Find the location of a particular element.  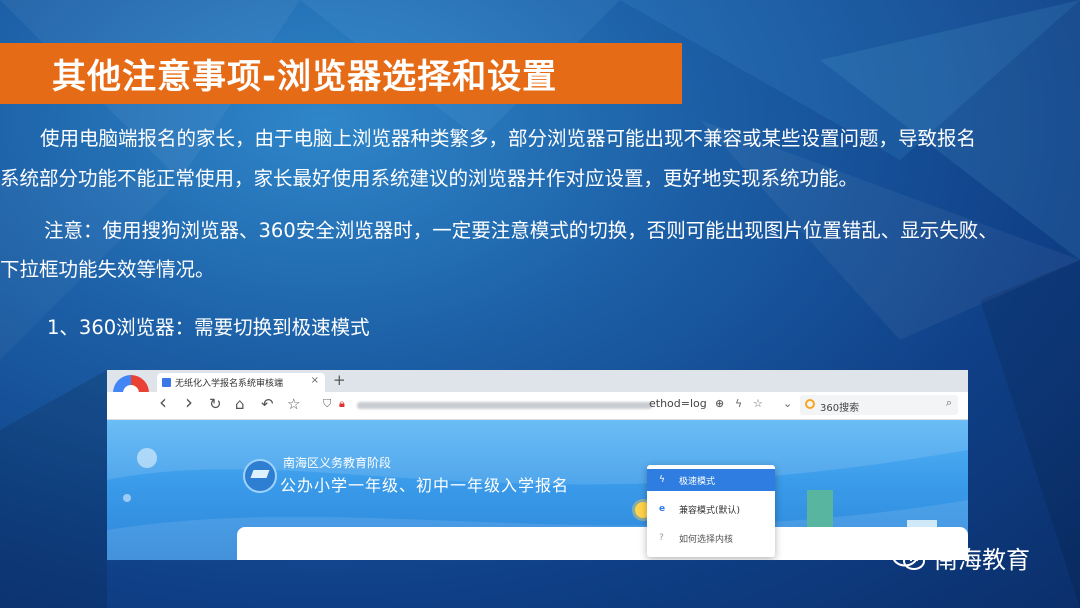

bookmark-star-icon: ☆ is located at coordinates (758, 403).